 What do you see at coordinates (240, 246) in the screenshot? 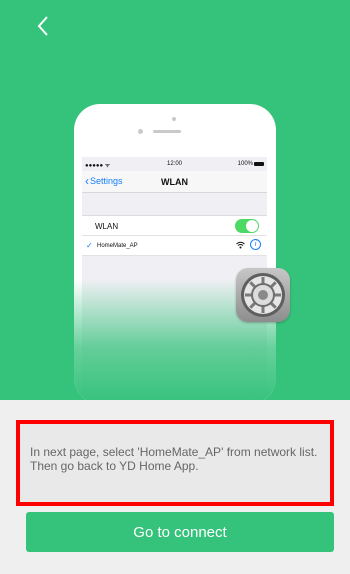
I see `wifi-icon` at bounding box center [240, 246].